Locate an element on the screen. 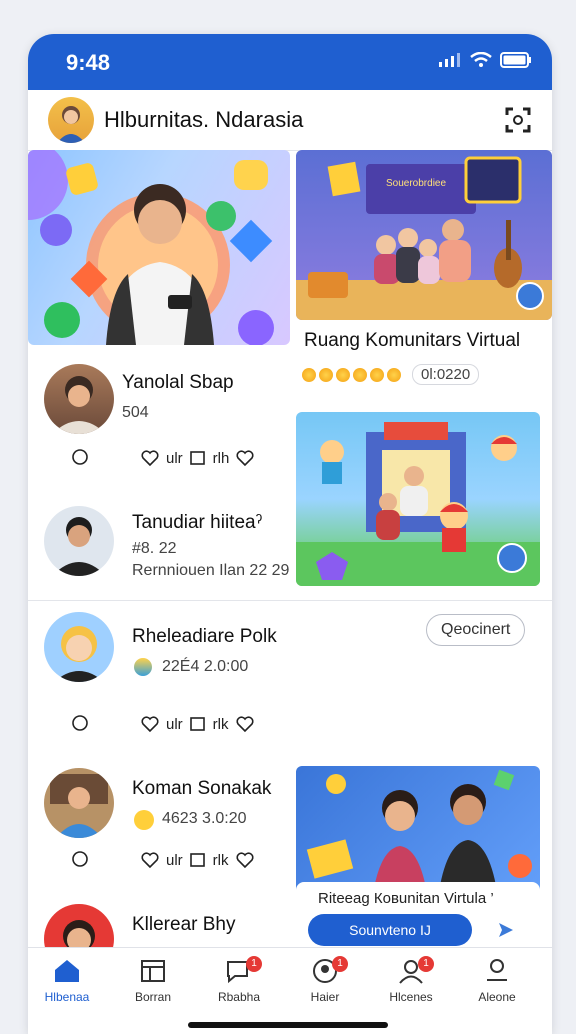 Image resolution: width=576 pixels, height=1034 pixels. promo-title: Riteeag Ковunitan Virtula ’ is located at coordinates (406, 898).